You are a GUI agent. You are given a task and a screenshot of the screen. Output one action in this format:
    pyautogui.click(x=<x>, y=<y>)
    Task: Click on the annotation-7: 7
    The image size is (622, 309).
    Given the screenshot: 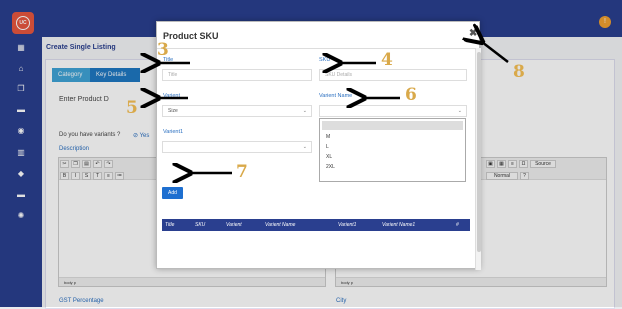 What is the action you would take?
    pyautogui.click(x=242, y=172)
    